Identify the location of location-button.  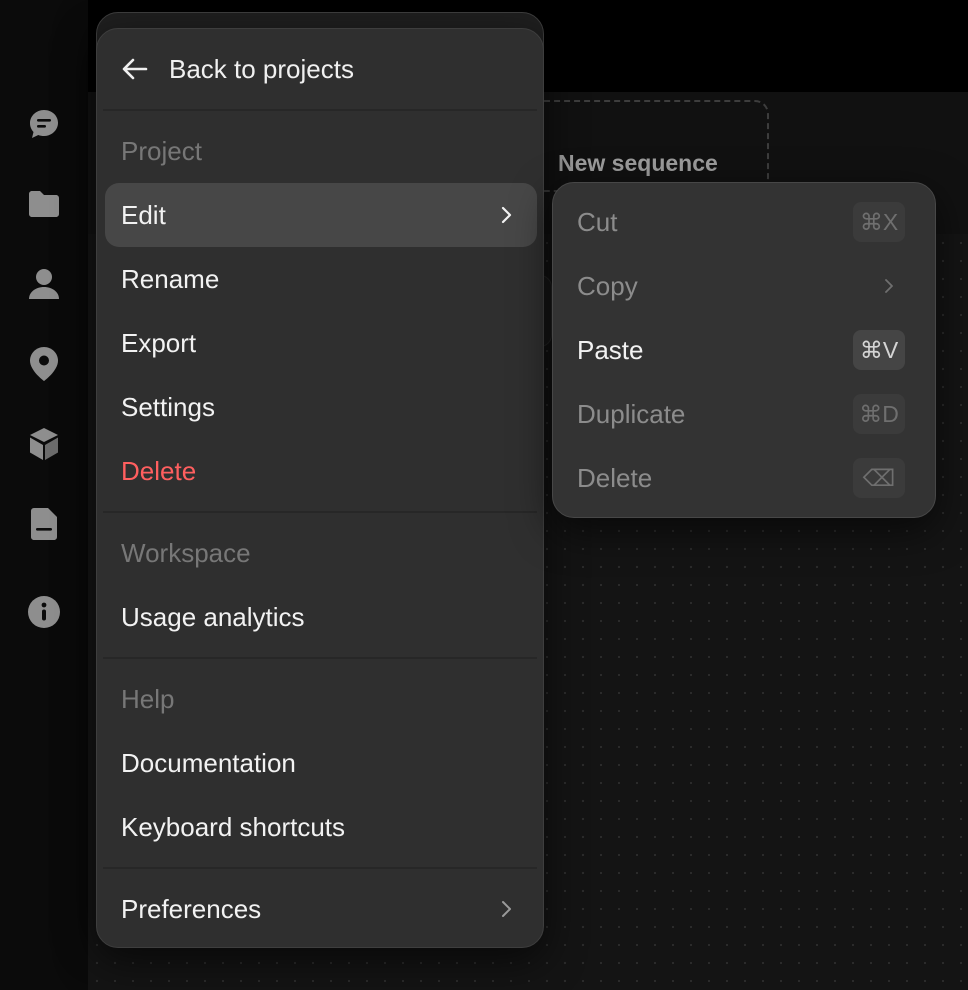
(44, 364).